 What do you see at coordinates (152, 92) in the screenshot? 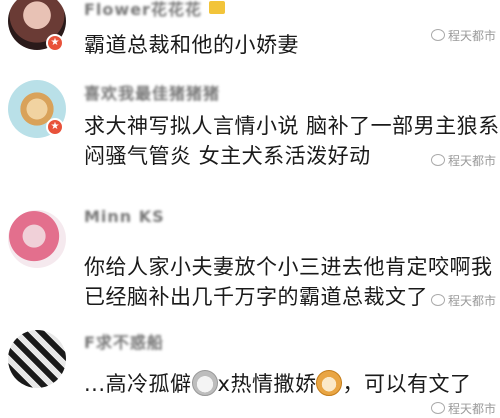
I see `comment-username: 喜欢我最佳猪猪猪` at bounding box center [152, 92].